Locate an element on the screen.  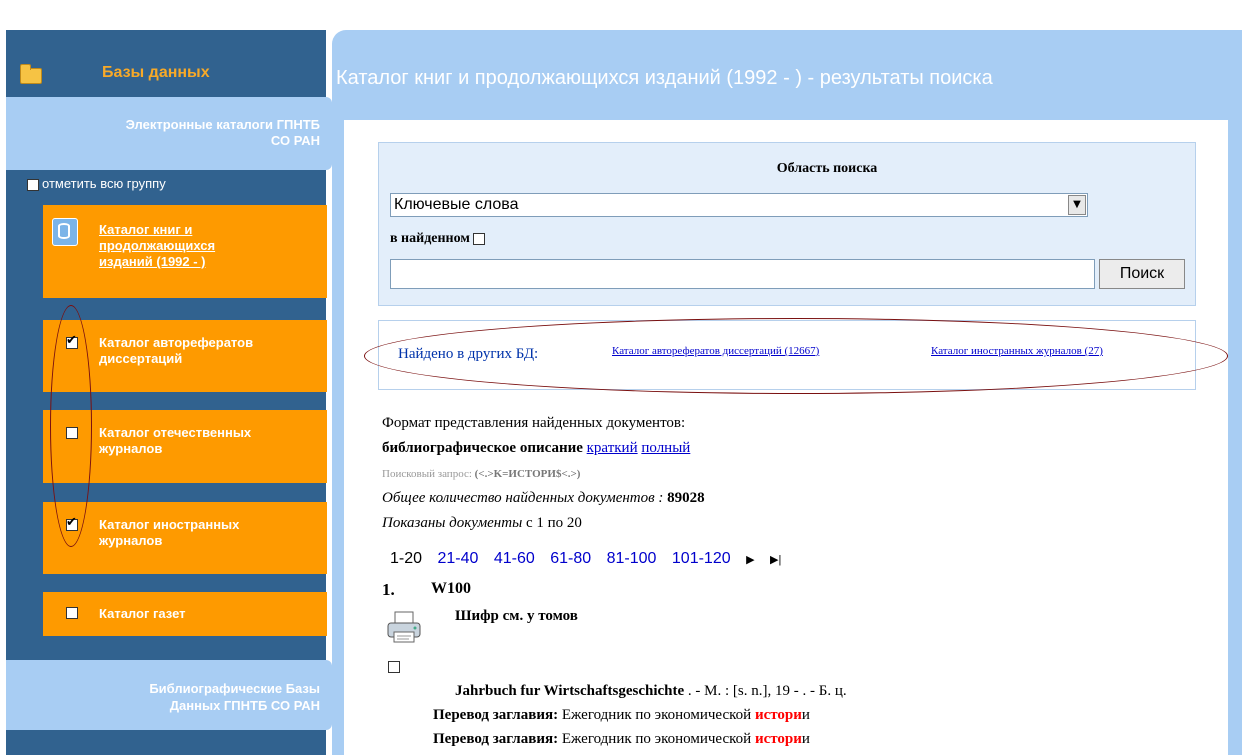
catalog-label-line: Каталог книг и is located at coordinates (146, 229).